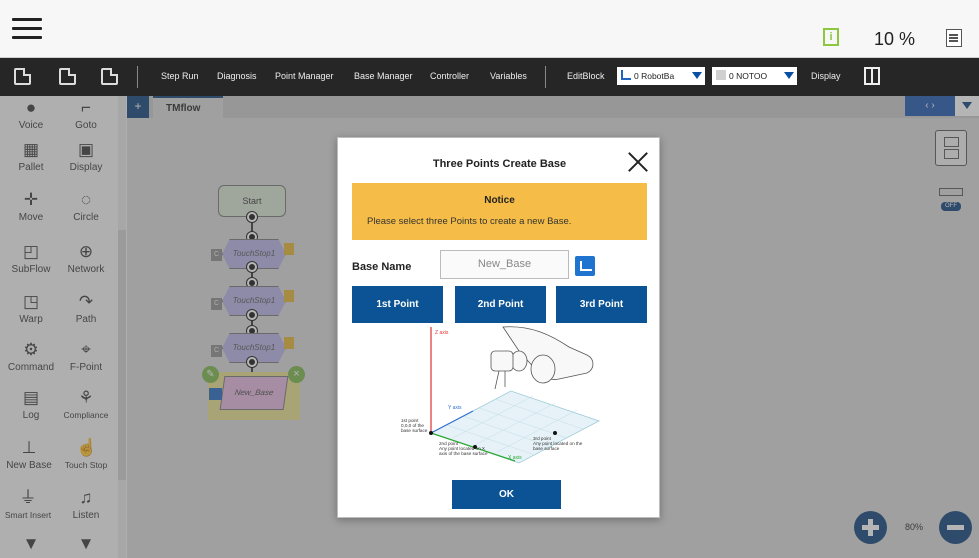 Image resolution: width=979 pixels, height=558 pixels. Describe the element at coordinates (721, 75) in the screenshot. I see `tool-icon` at that location.